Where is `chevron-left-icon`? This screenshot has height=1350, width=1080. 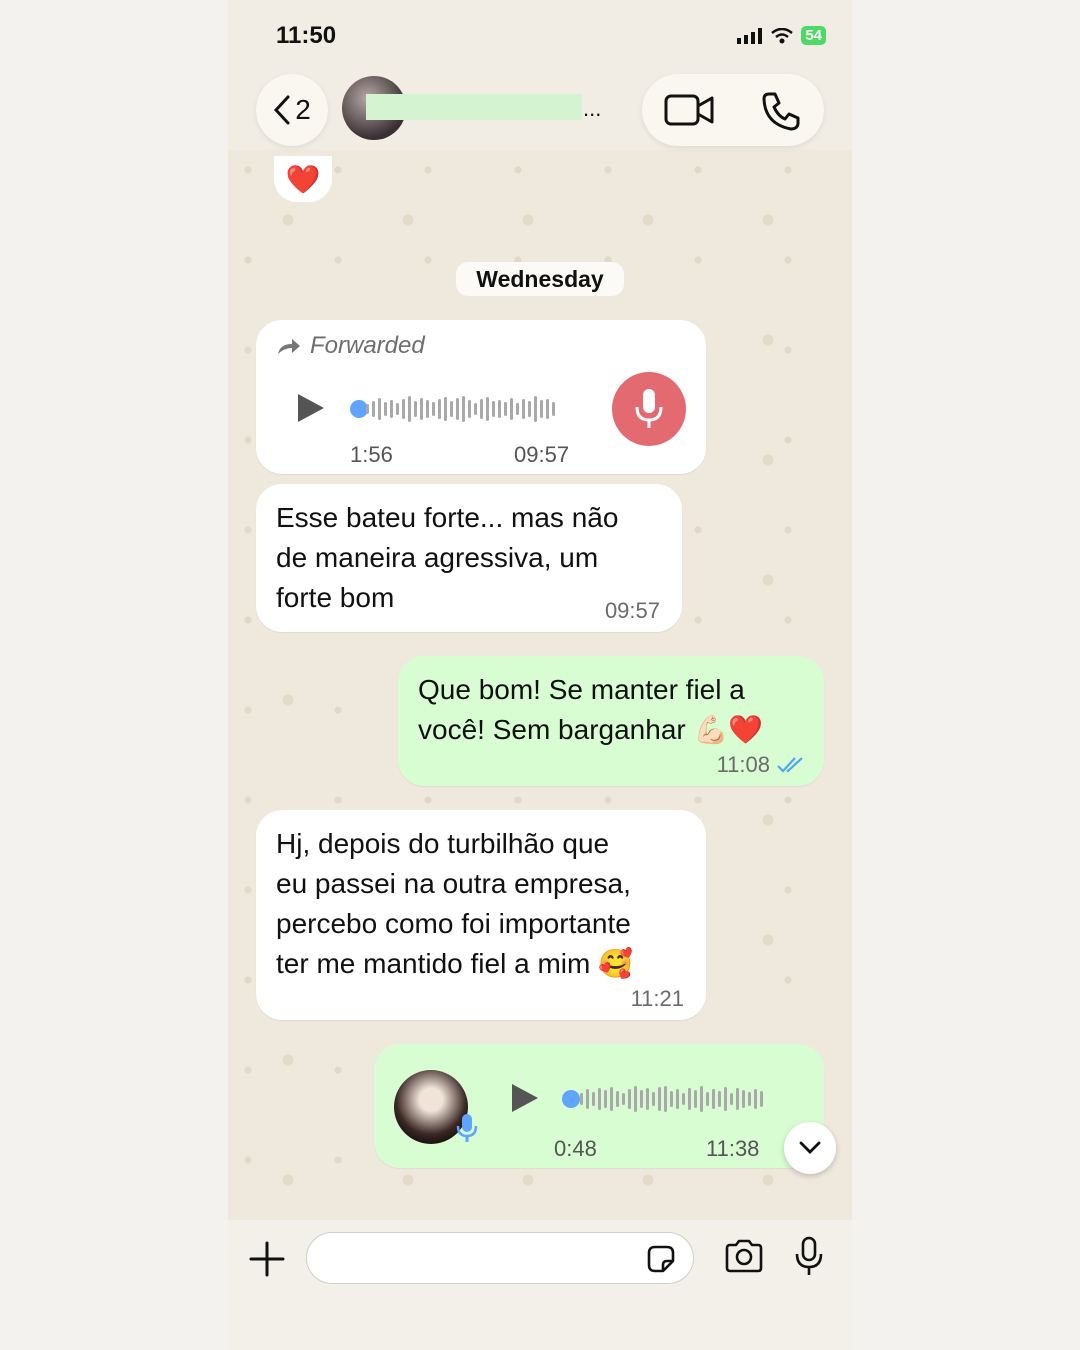
chevron-left-icon is located at coordinates (282, 110).